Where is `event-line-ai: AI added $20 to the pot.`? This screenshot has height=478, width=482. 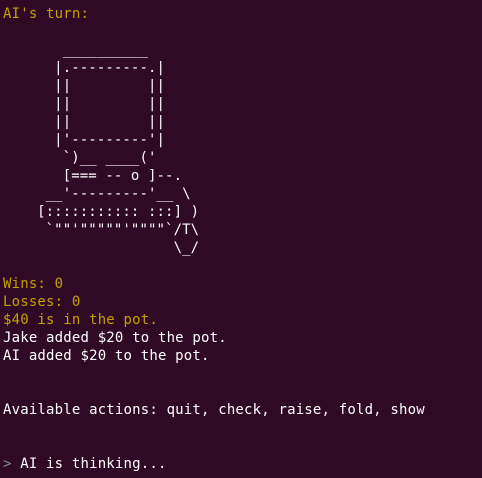 event-line-ai: AI added $20 to the pot. is located at coordinates (106, 356).